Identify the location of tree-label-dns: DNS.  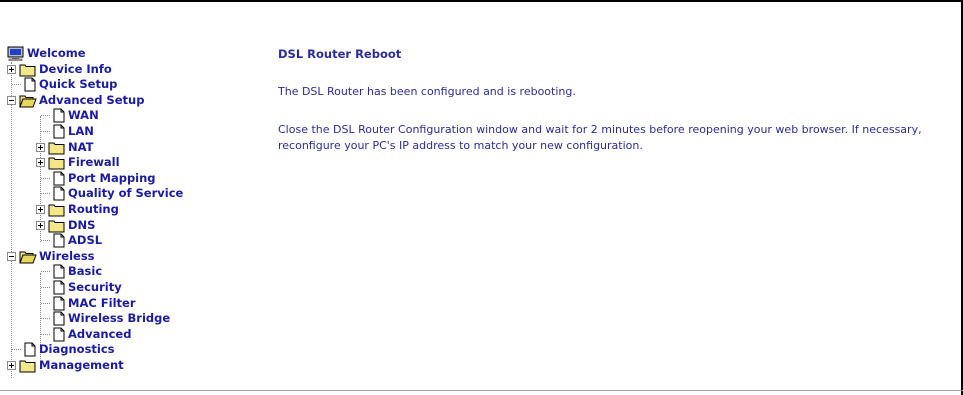
(81, 225).